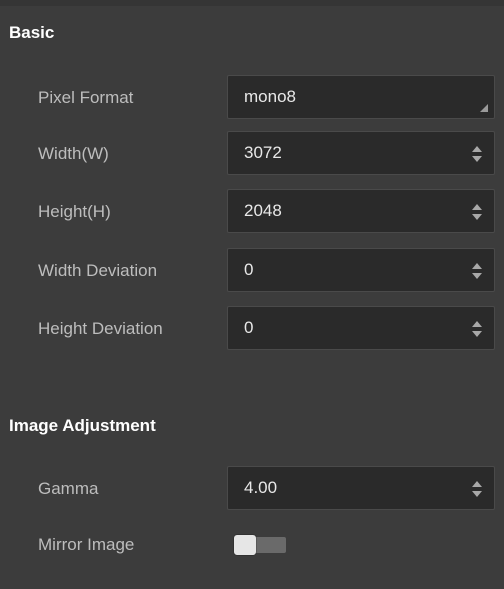 The width and height of the screenshot is (504, 589). I want to click on gamma-spinbox: 4.00, so click(361, 488).